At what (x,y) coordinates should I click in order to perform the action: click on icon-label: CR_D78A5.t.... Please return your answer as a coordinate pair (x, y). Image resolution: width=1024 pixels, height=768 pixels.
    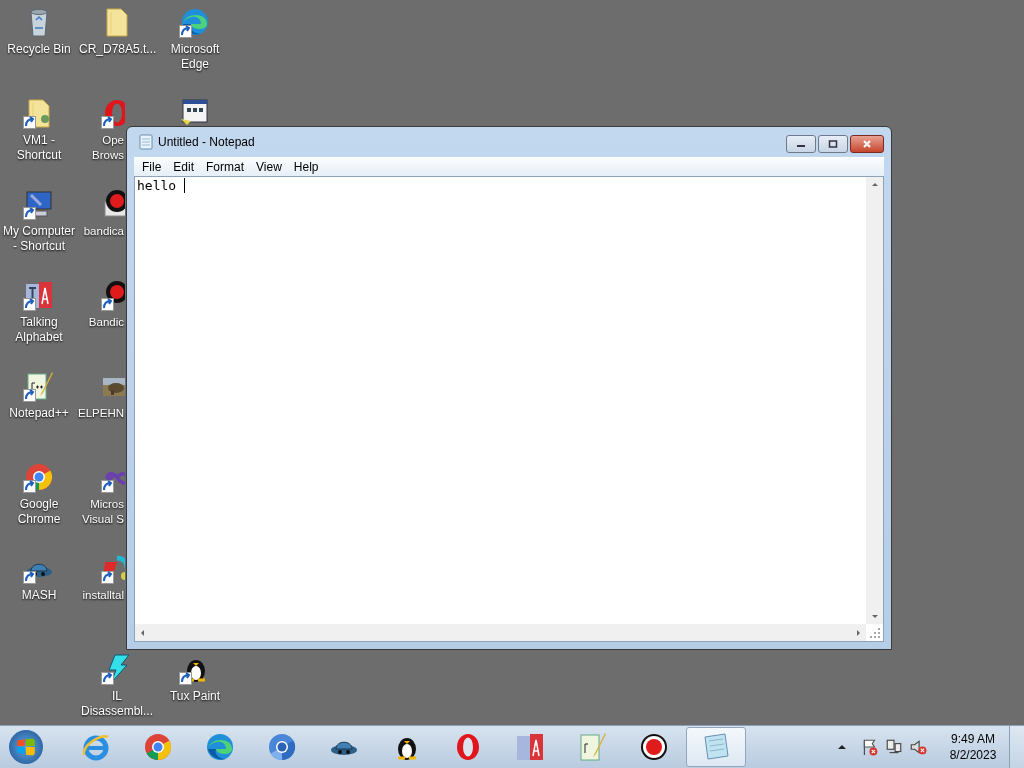
    Looking at the image, I should click on (117, 49).